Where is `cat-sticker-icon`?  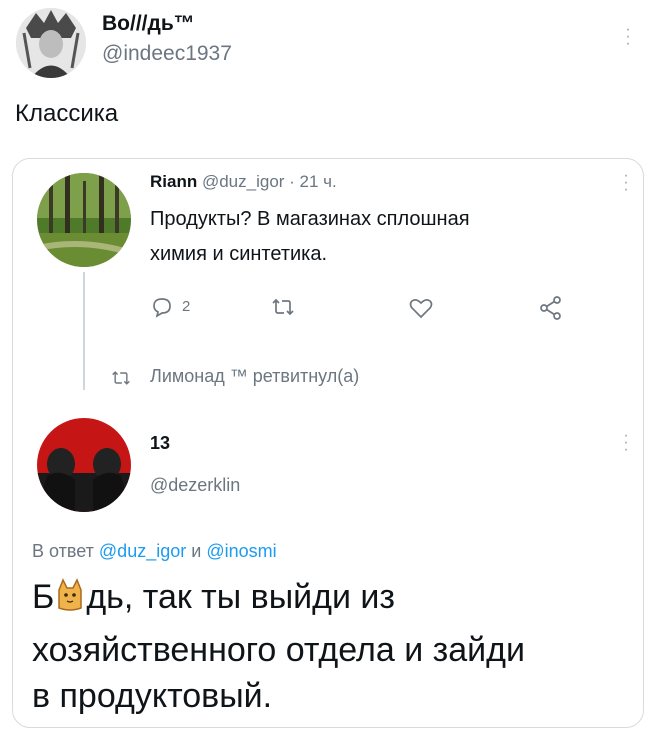 cat-sticker-icon is located at coordinates (70, 595).